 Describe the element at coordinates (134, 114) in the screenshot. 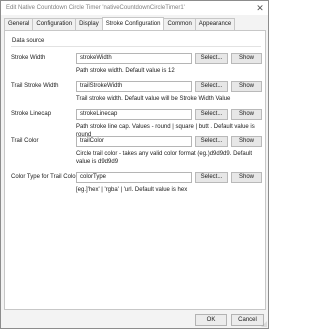

I see `stroke-linecap-field: strokeLinecap` at that location.